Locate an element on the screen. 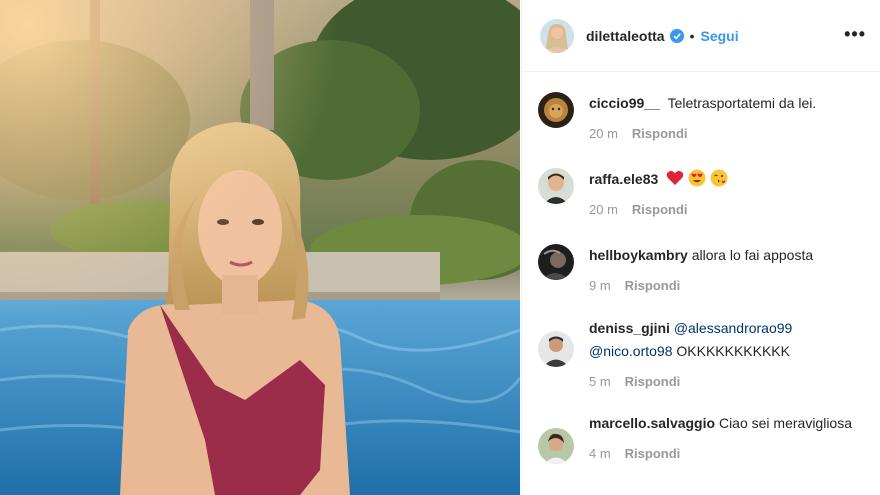 The width and height of the screenshot is (880, 495). follow-button: Segui is located at coordinates (719, 36).